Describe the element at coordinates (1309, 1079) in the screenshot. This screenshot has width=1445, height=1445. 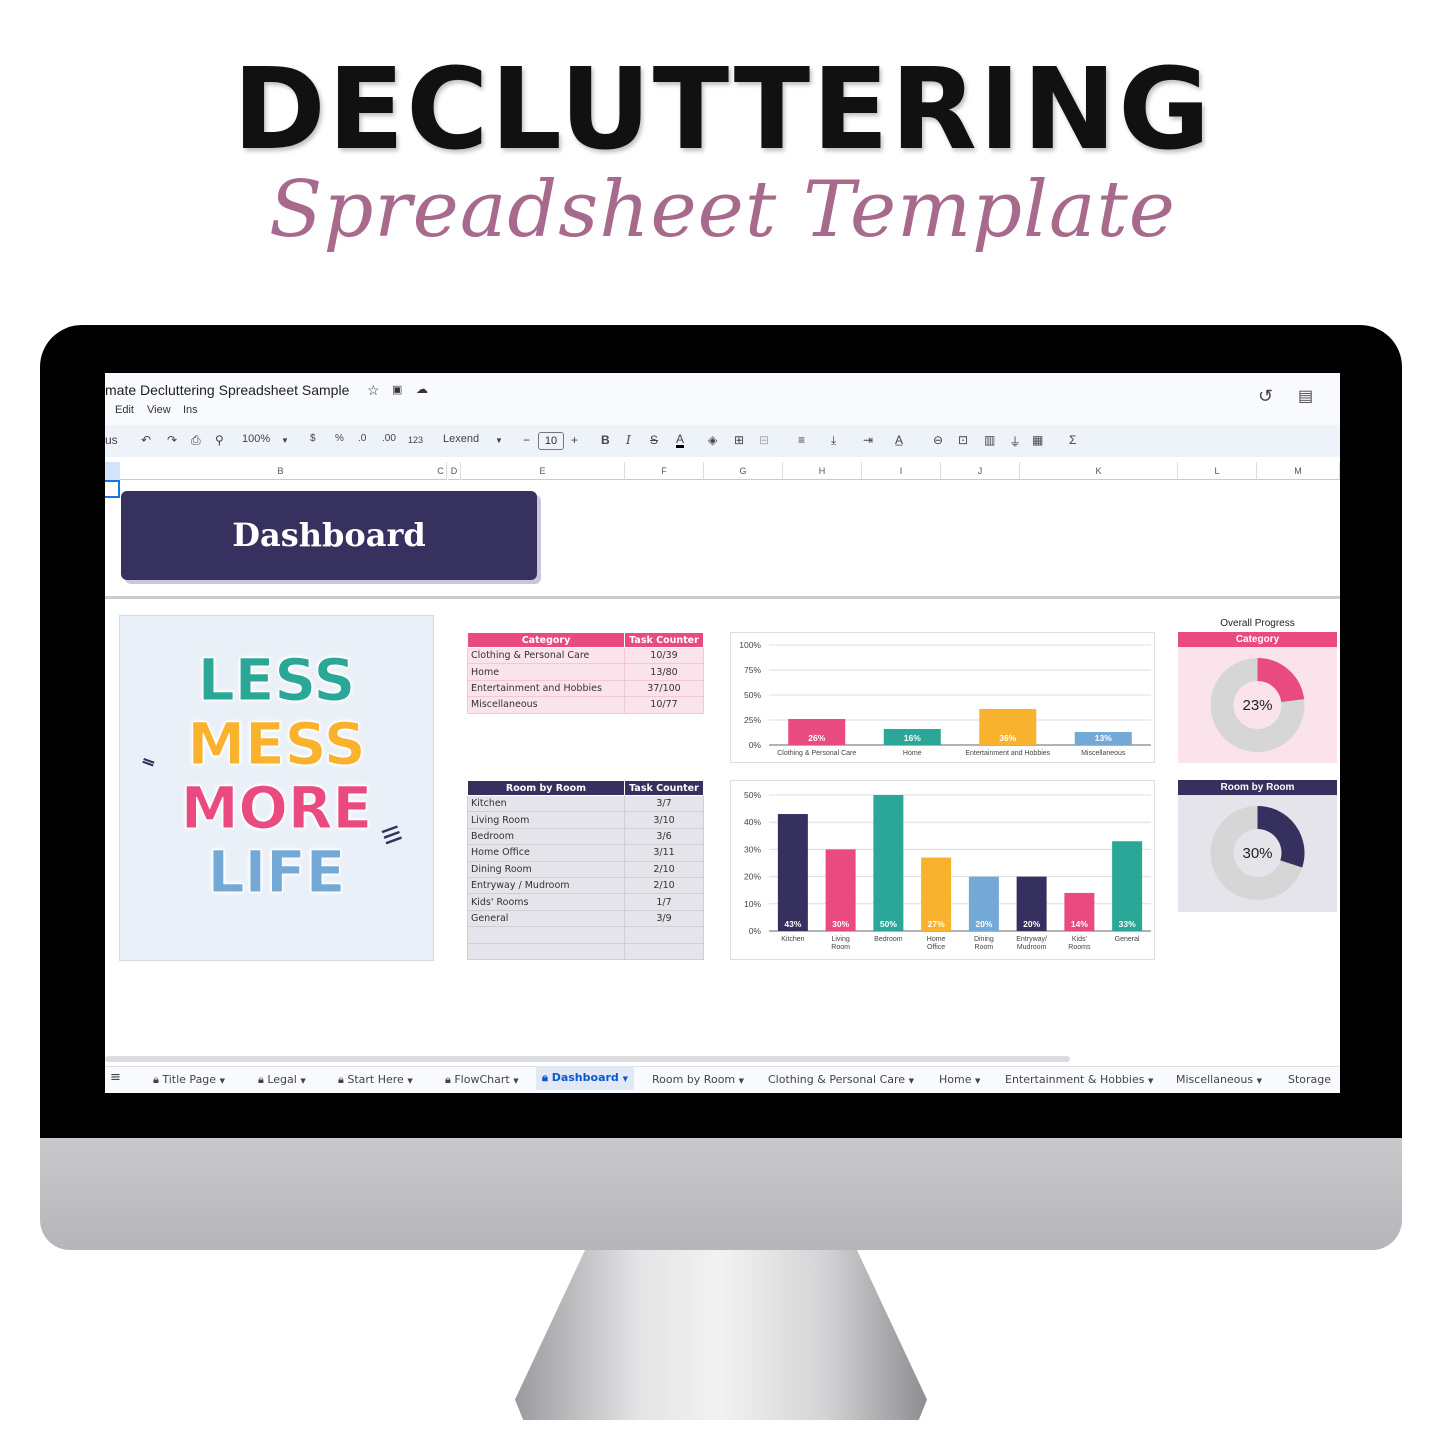
I see `sheet-tab: Storage` at that location.